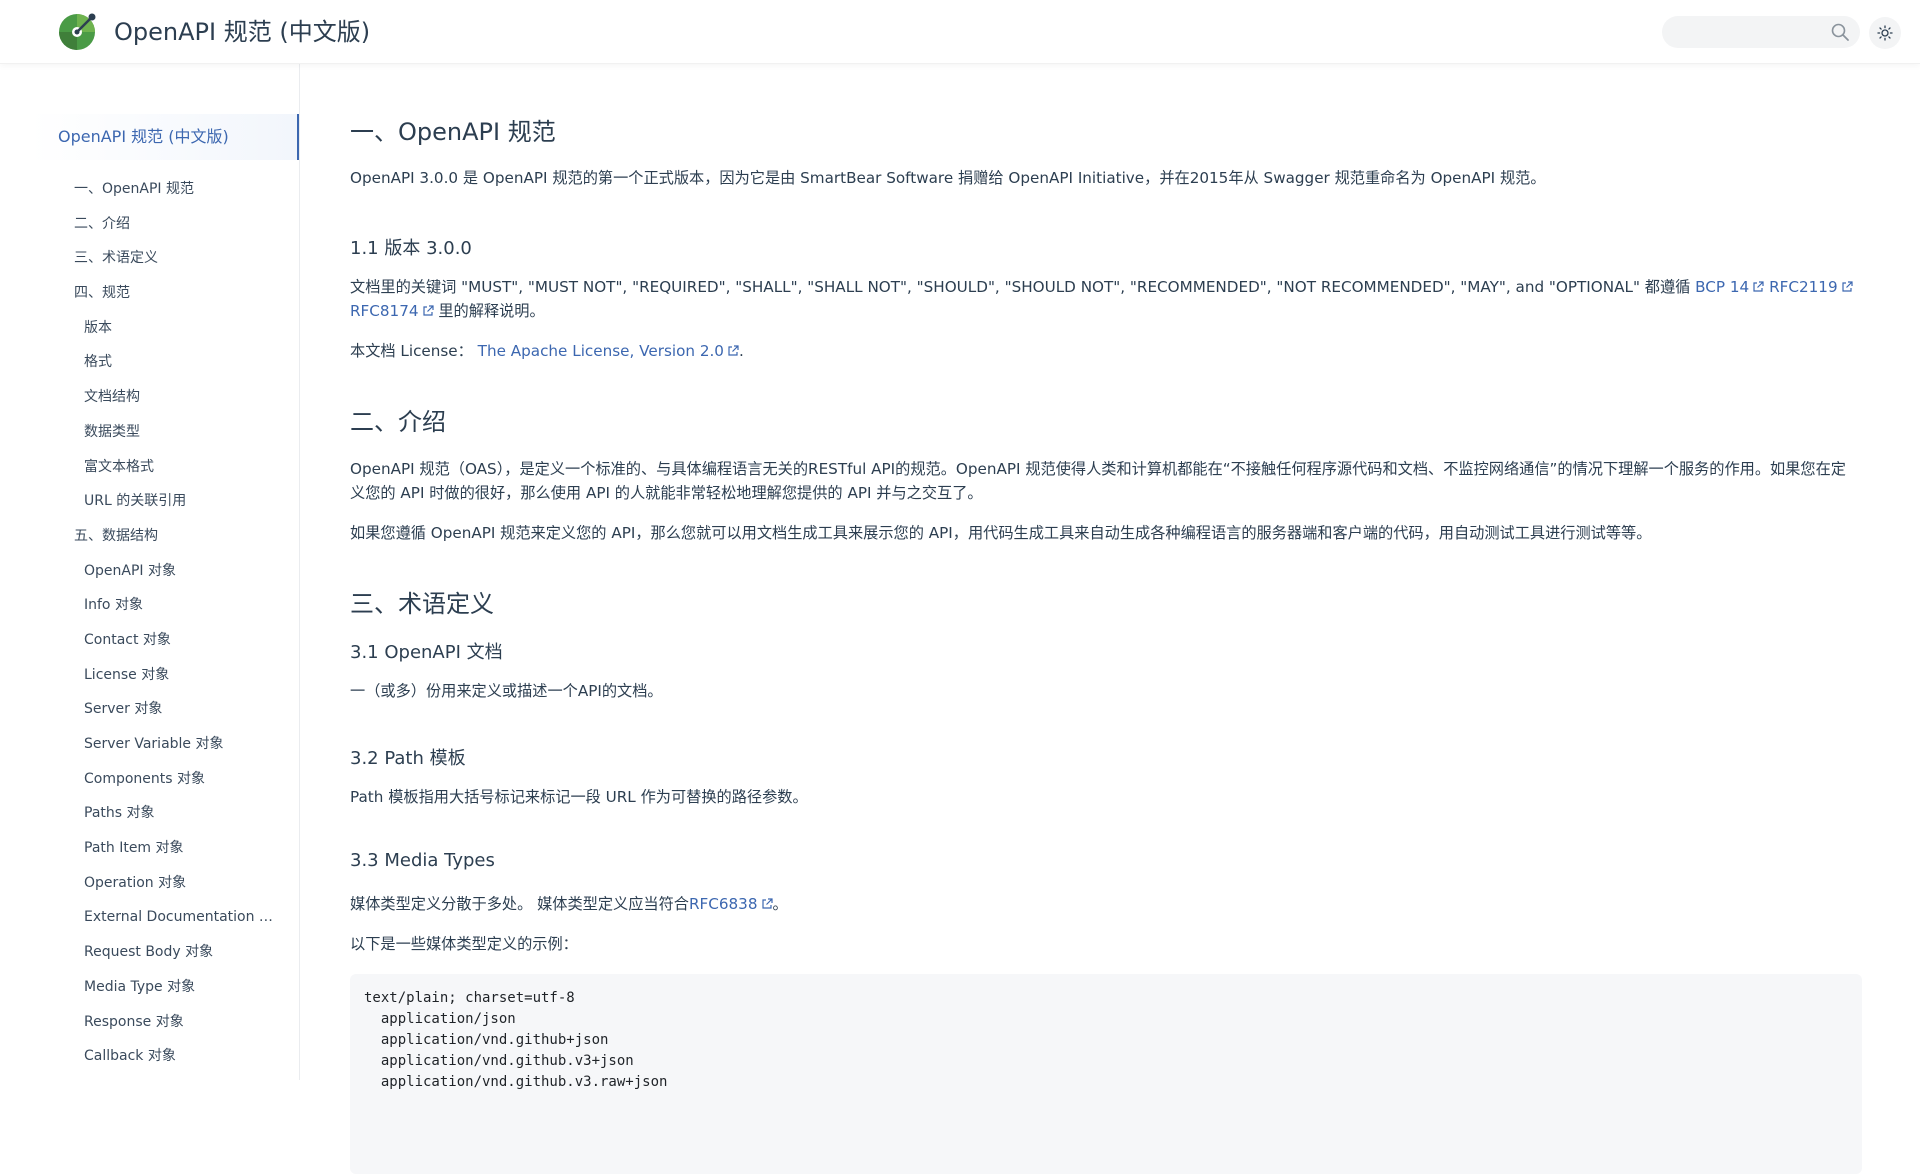  What do you see at coordinates (149, 952) in the screenshot?
I see `sidebar-item: Request Body 对象` at bounding box center [149, 952].